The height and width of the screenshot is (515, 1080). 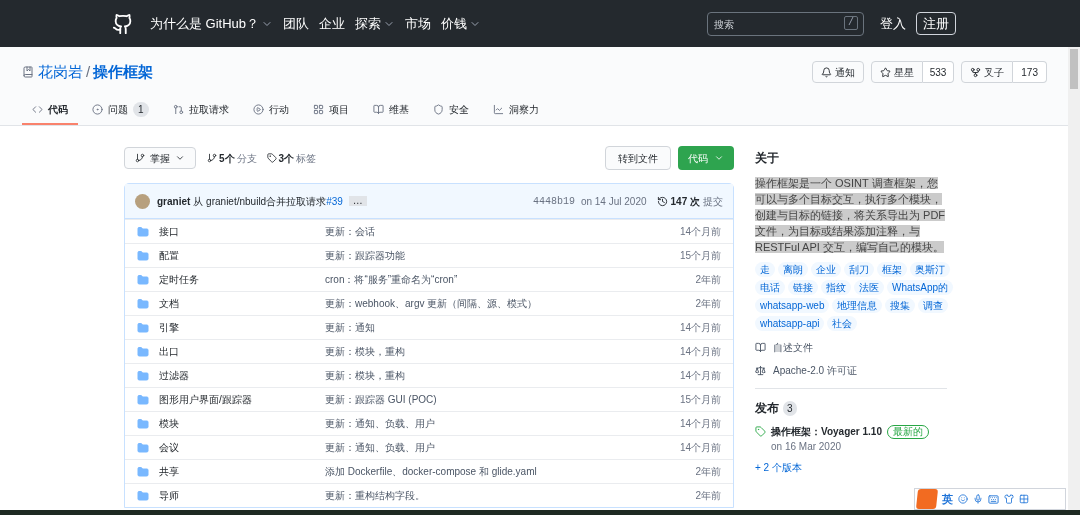 I want to click on topic-tag: 奥斯汀, so click(x=930, y=269).